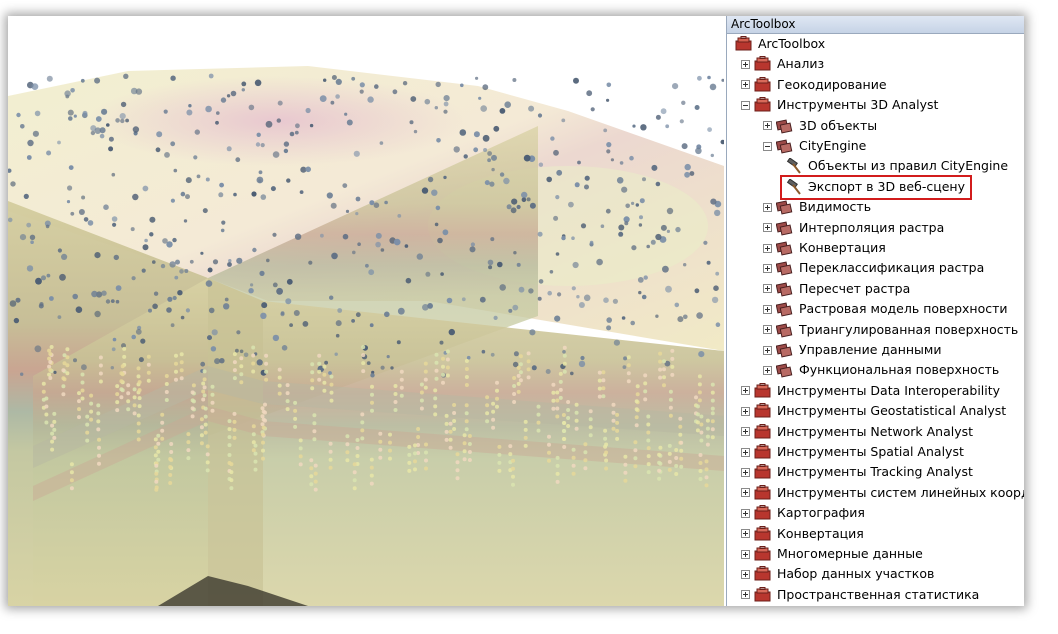 This screenshot has width=1058, height=634. I want to click on tree-item-raster-surface: Растровая модель поверхности, so click(885, 309).